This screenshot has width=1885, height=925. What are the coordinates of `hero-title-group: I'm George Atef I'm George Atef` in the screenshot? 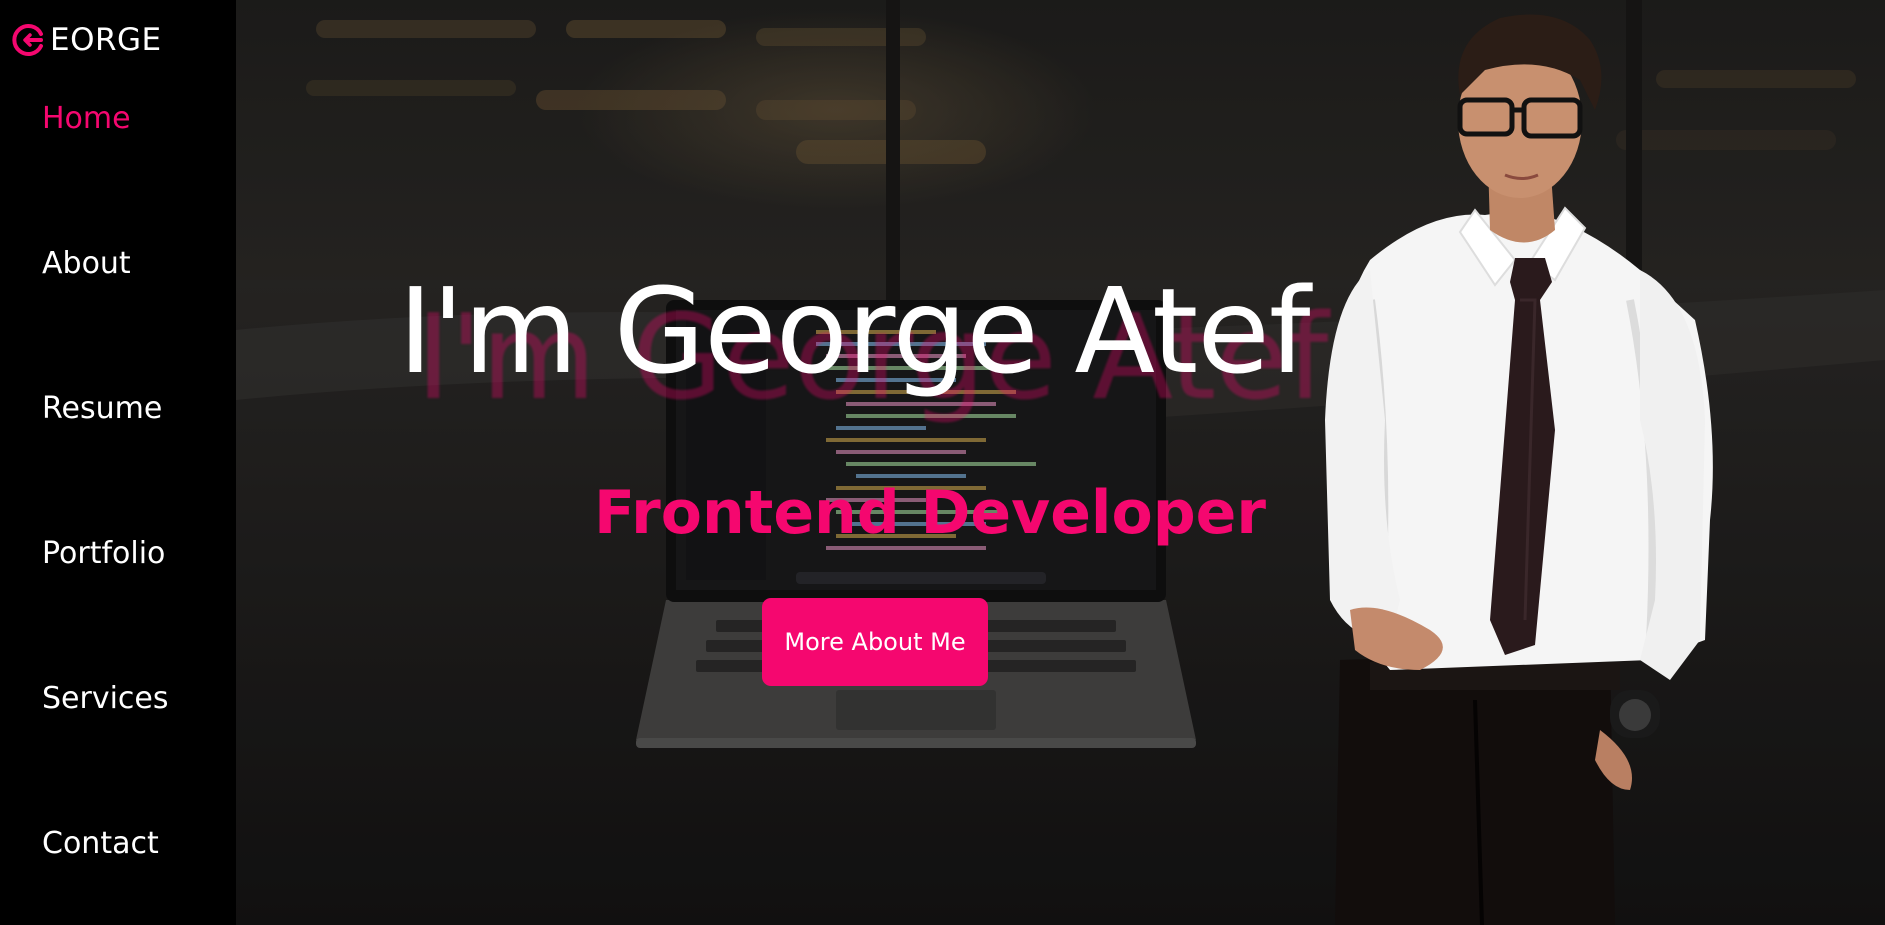 It's located at (863, 344).